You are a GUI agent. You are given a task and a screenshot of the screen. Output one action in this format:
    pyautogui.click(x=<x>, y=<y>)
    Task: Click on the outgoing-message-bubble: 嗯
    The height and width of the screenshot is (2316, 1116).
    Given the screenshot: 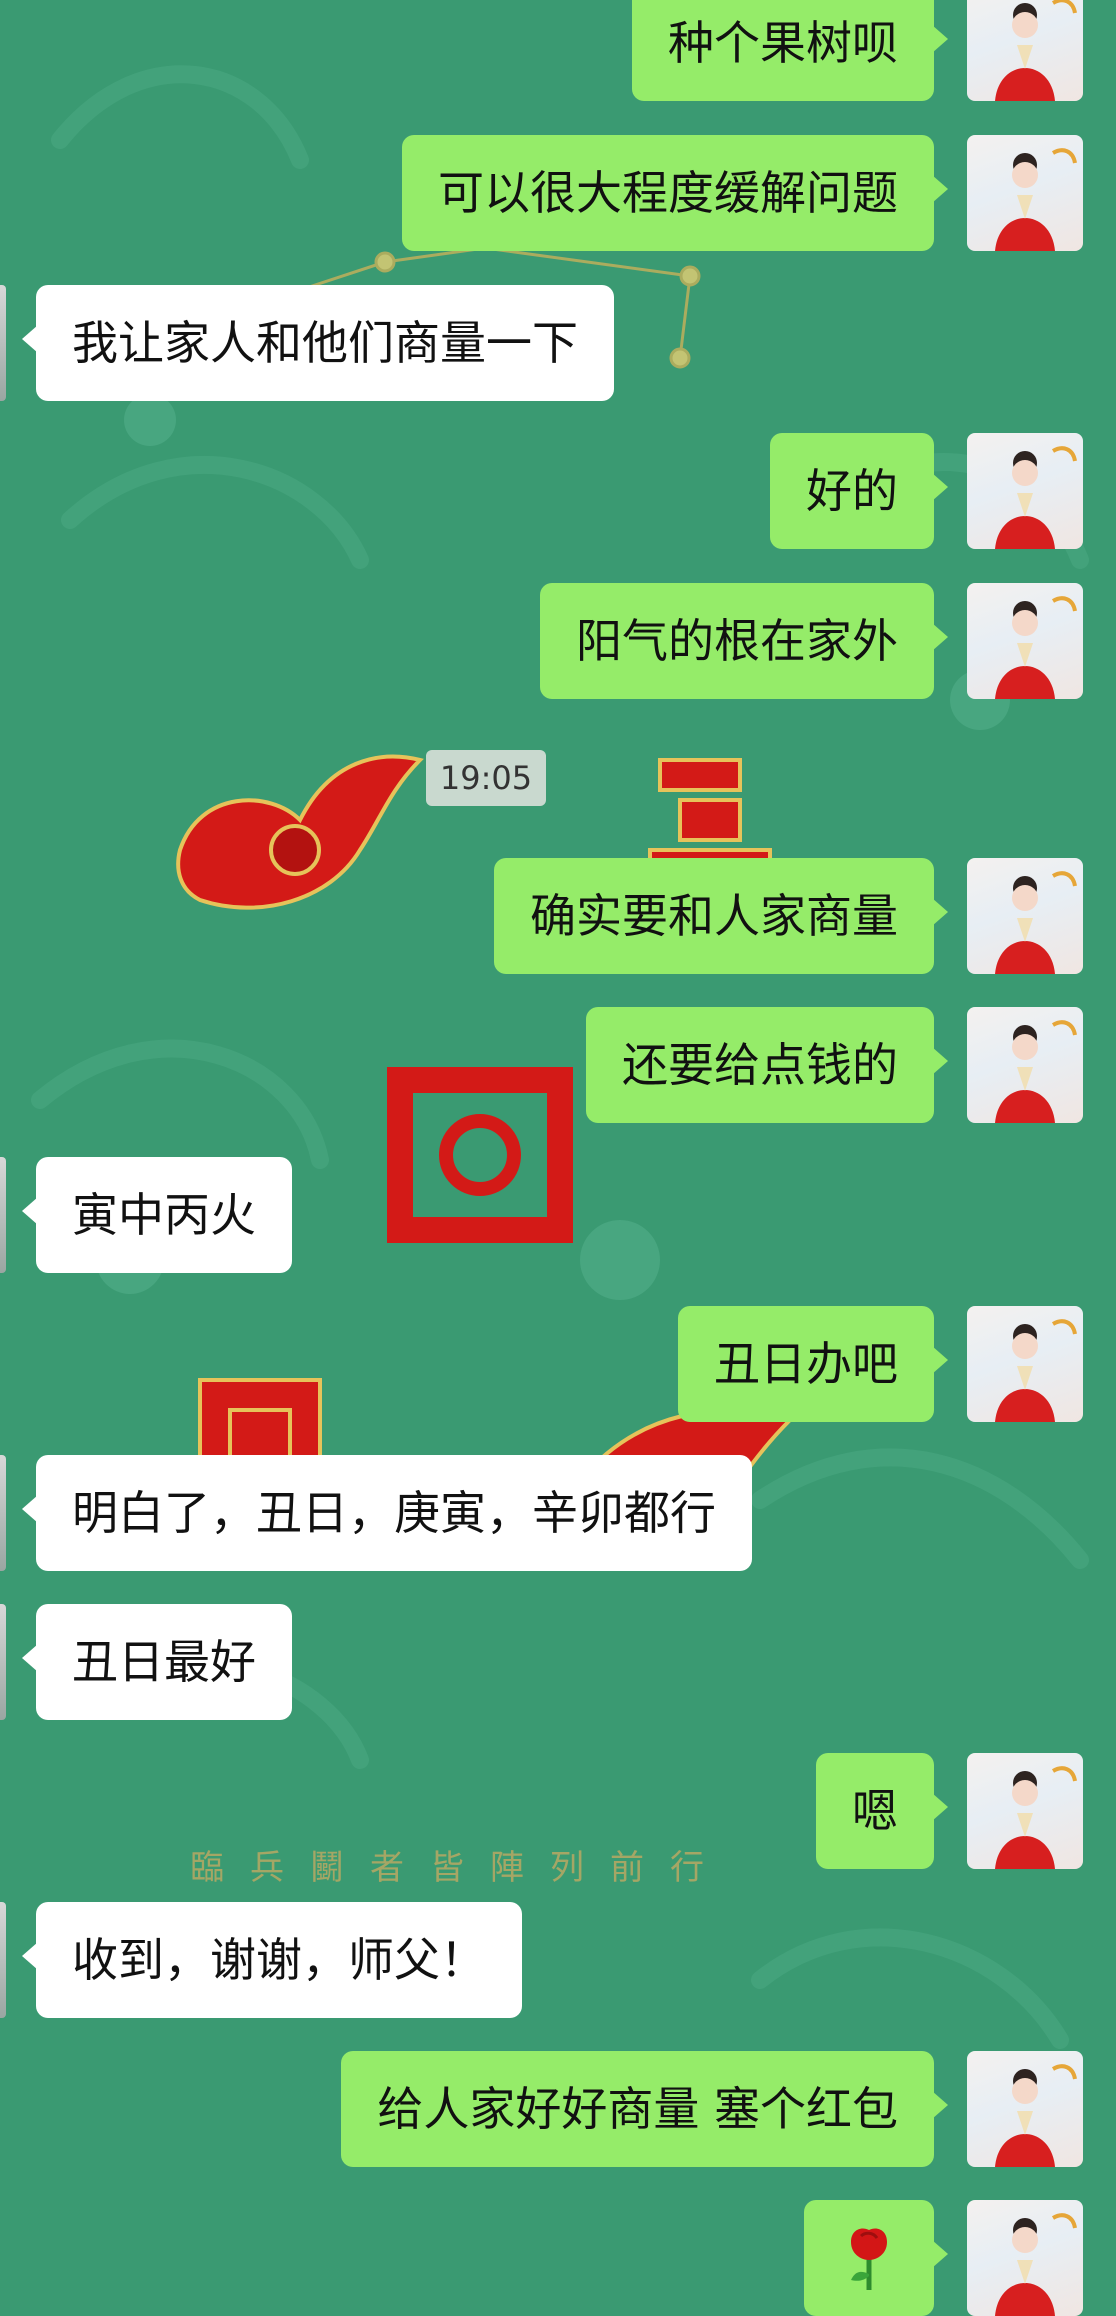 What is the action you would take?
    pyautogui.click(x=882, y=1811)
    